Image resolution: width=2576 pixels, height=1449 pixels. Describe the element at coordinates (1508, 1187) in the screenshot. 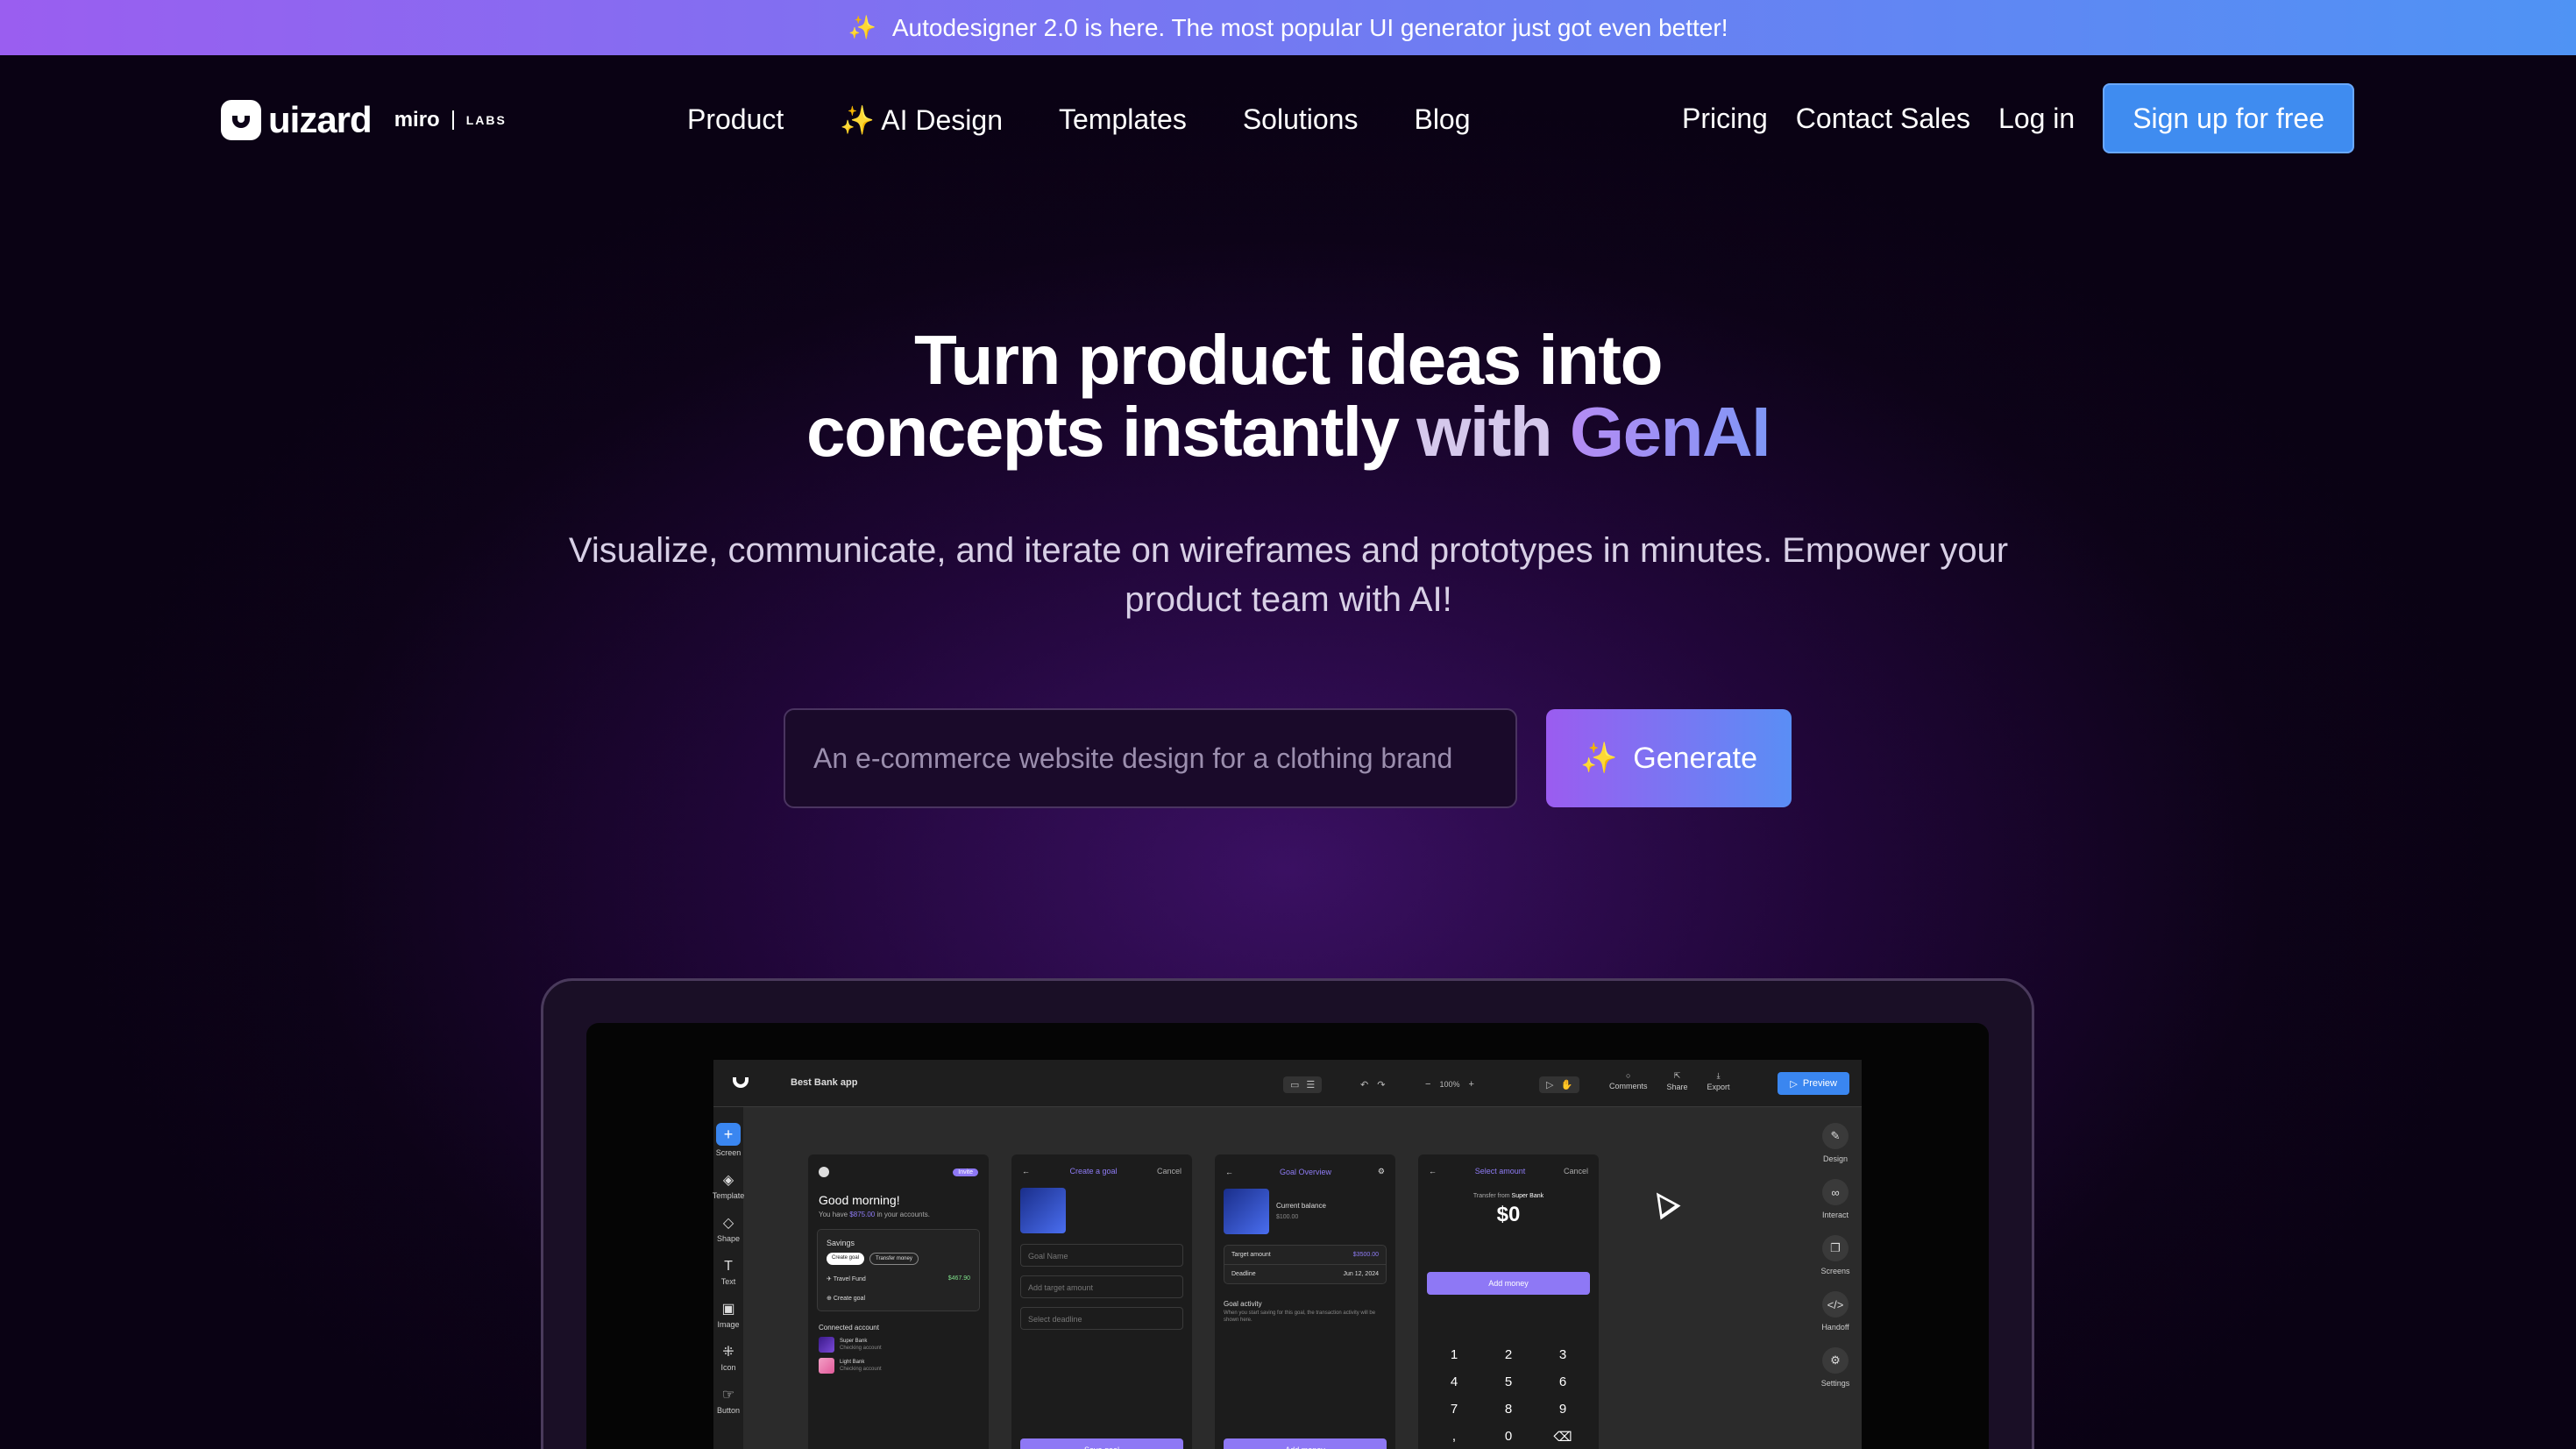

I see `transfer-line: Transfer from Super Bank` at that location.